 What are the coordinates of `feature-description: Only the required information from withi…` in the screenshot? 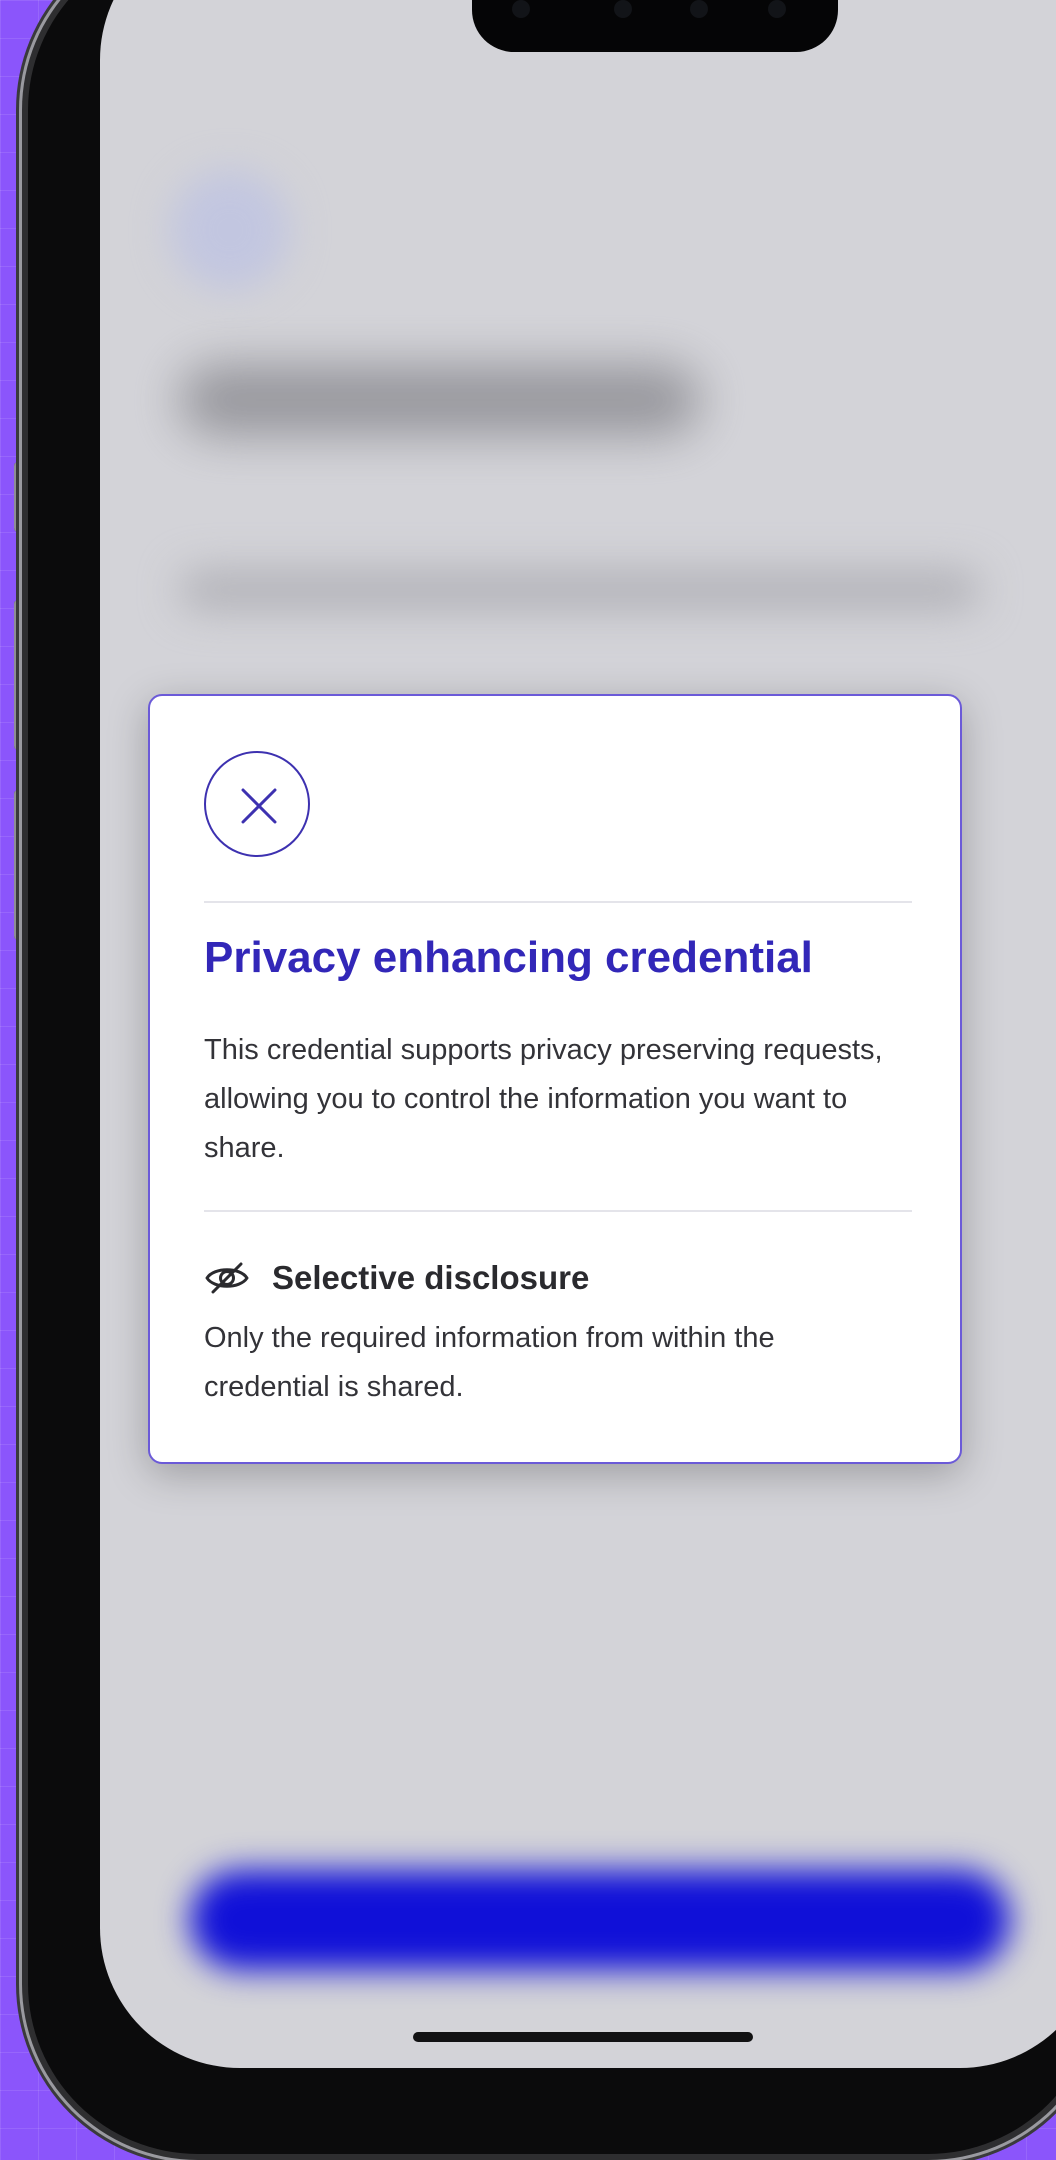 It's located at (489, 1362).